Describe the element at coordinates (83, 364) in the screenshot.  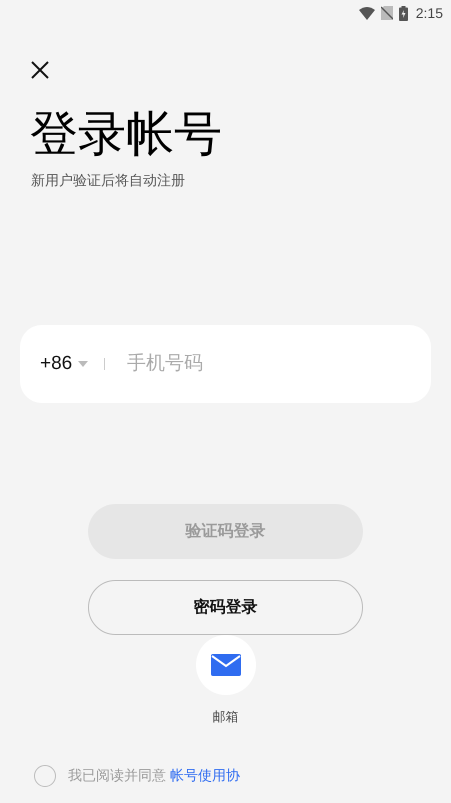
I see `dropdown-caret-icon` at that location.